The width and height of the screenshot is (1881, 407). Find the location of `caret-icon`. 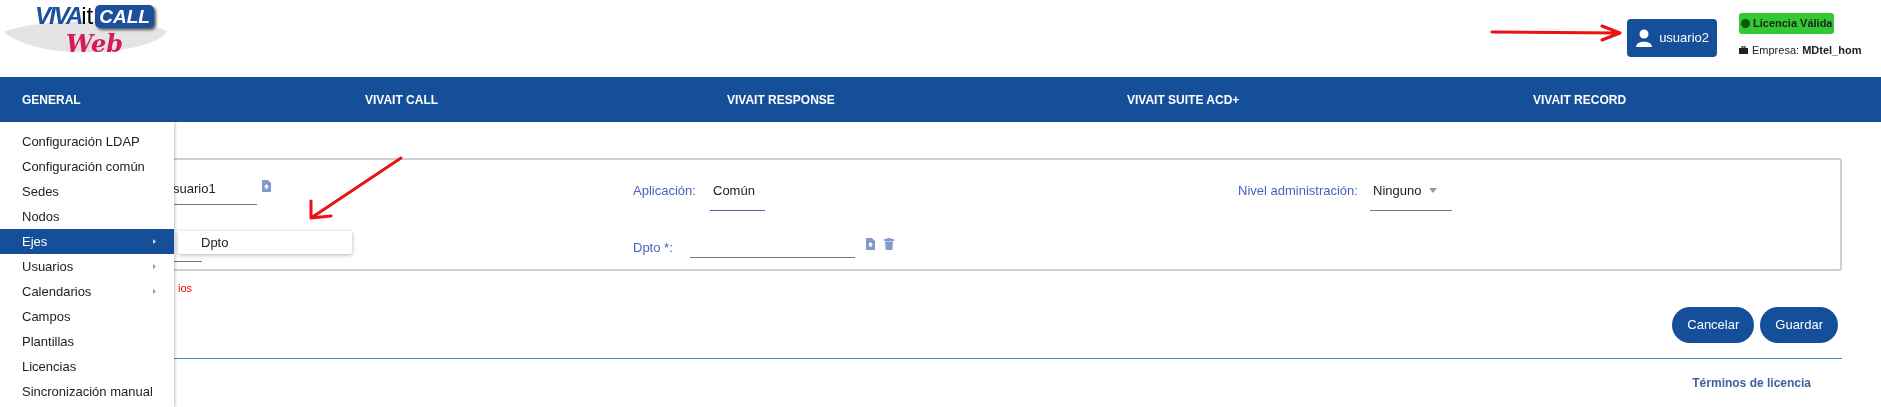

caret-icon is located at coordinates (1433, 191).